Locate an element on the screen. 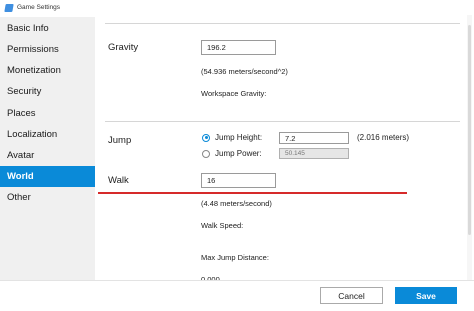  sidebar-item-places: Places is located at coordinates (47, 113).